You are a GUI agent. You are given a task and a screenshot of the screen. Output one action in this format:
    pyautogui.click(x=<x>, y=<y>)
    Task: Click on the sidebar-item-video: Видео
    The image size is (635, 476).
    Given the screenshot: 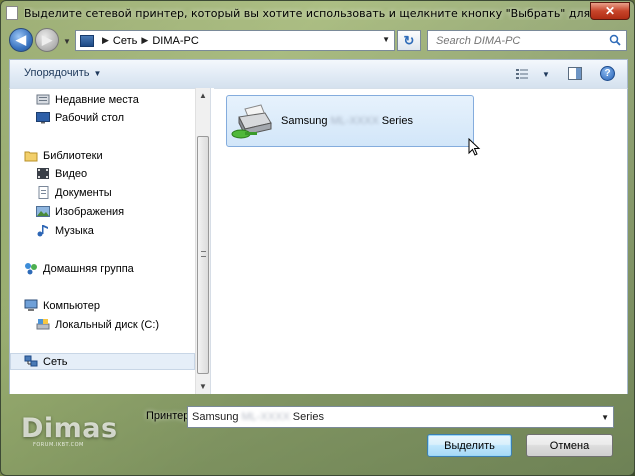 What is the action you would take?
    pyautogui.click(x=61, y=173)
    